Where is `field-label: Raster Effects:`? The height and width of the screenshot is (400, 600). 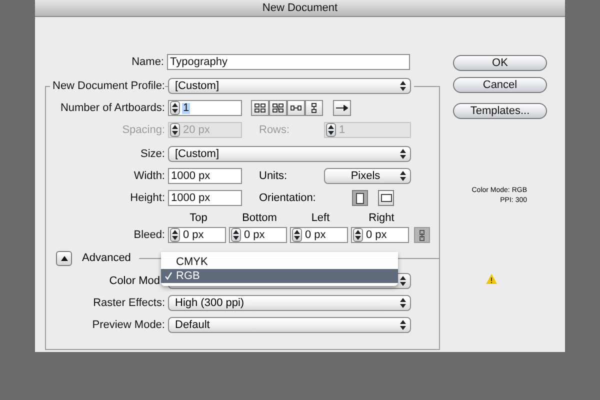
field-label: Raster Effects: is located at coordinates (129, 302).